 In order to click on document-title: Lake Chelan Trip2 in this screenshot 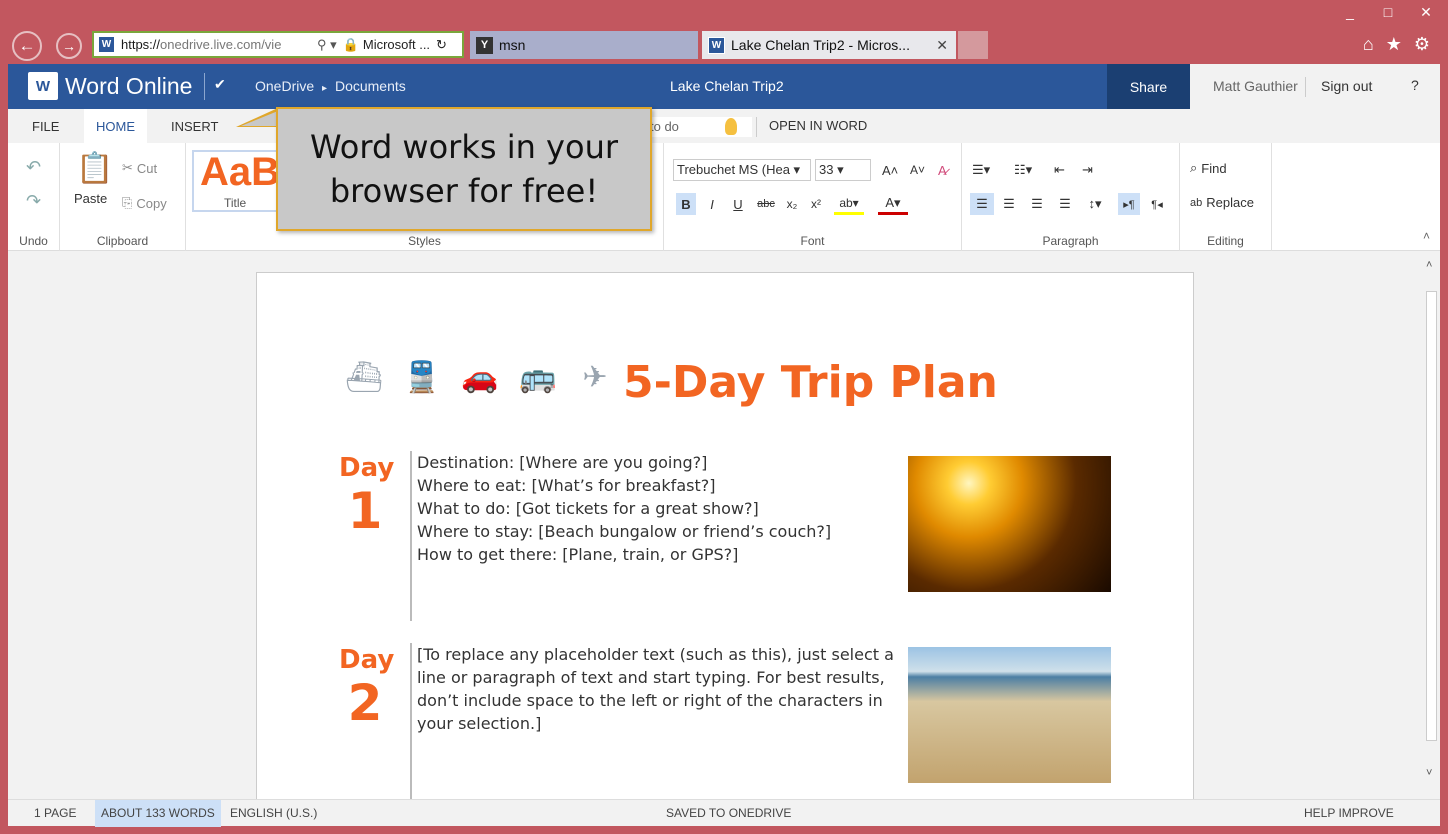, I will do `click(727, 86)`.